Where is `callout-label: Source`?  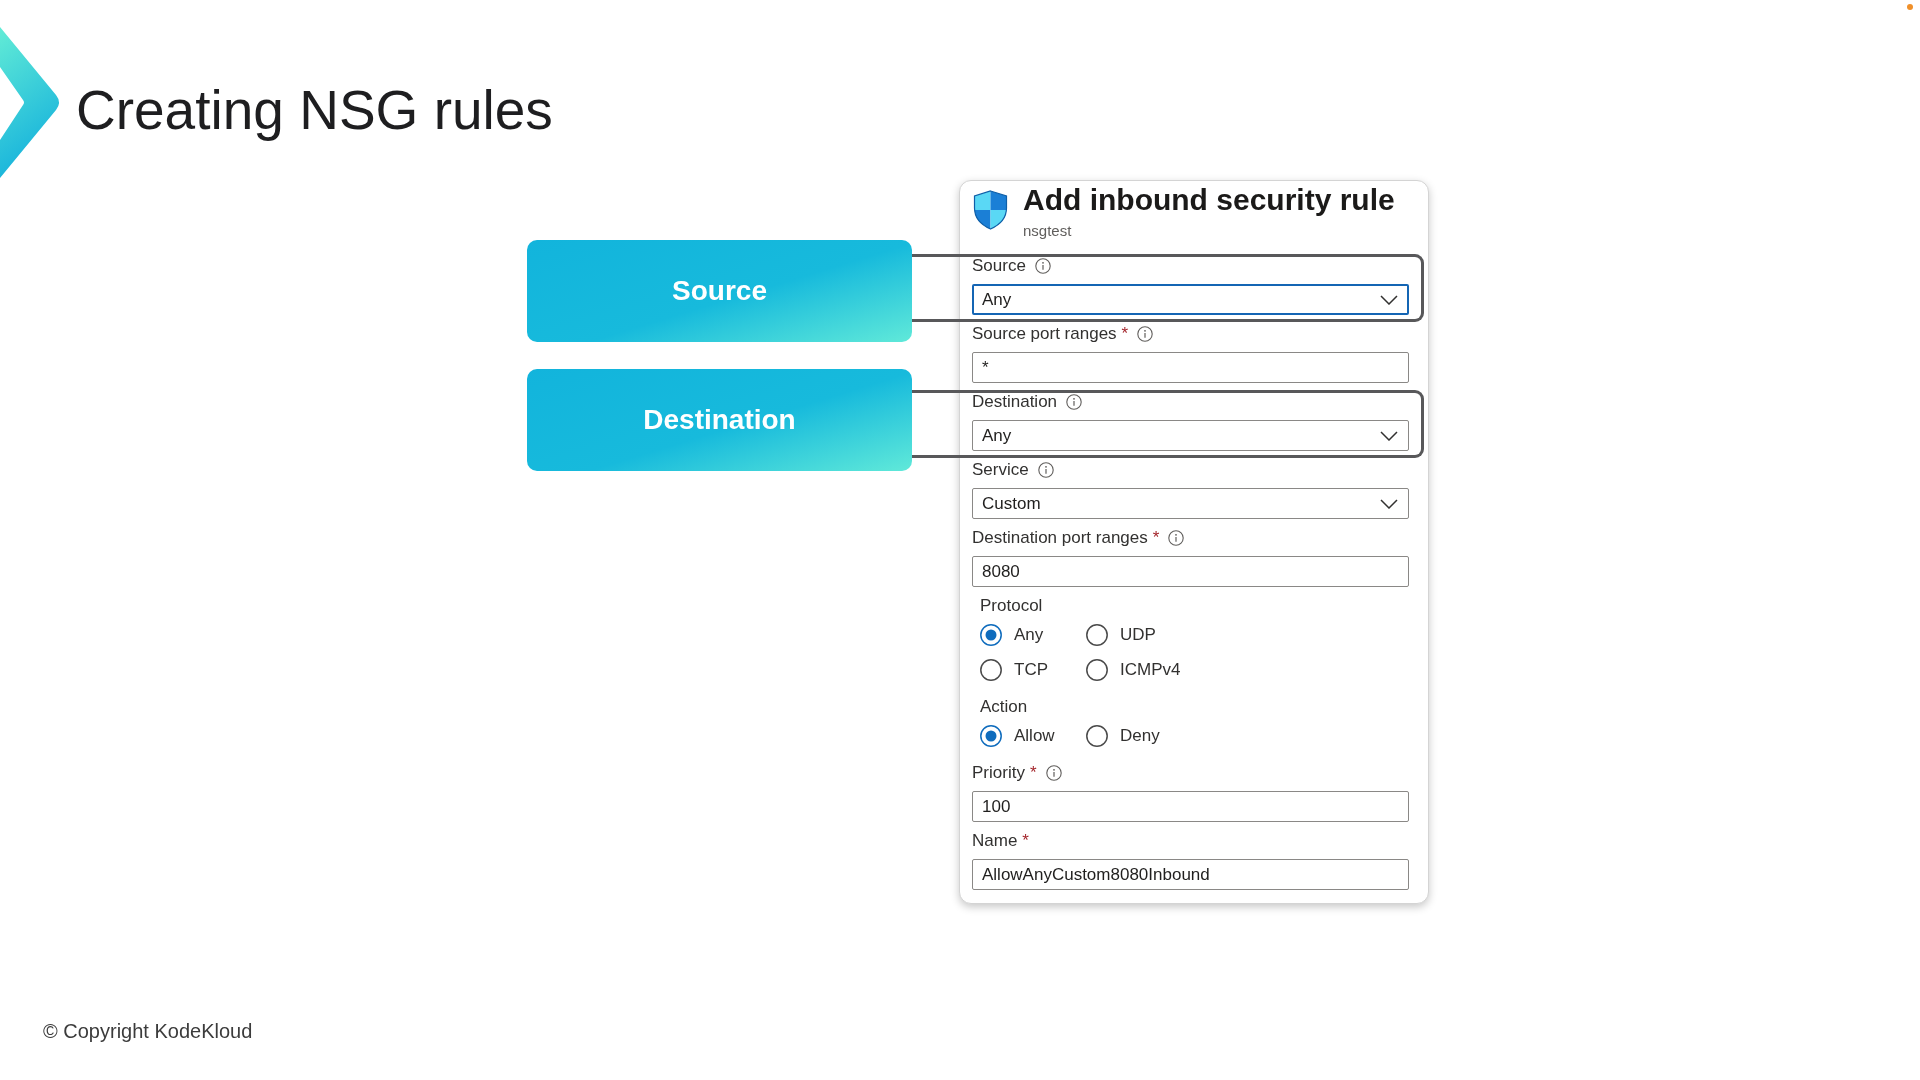
callout-label: Source is located at coordinates (719, 291).